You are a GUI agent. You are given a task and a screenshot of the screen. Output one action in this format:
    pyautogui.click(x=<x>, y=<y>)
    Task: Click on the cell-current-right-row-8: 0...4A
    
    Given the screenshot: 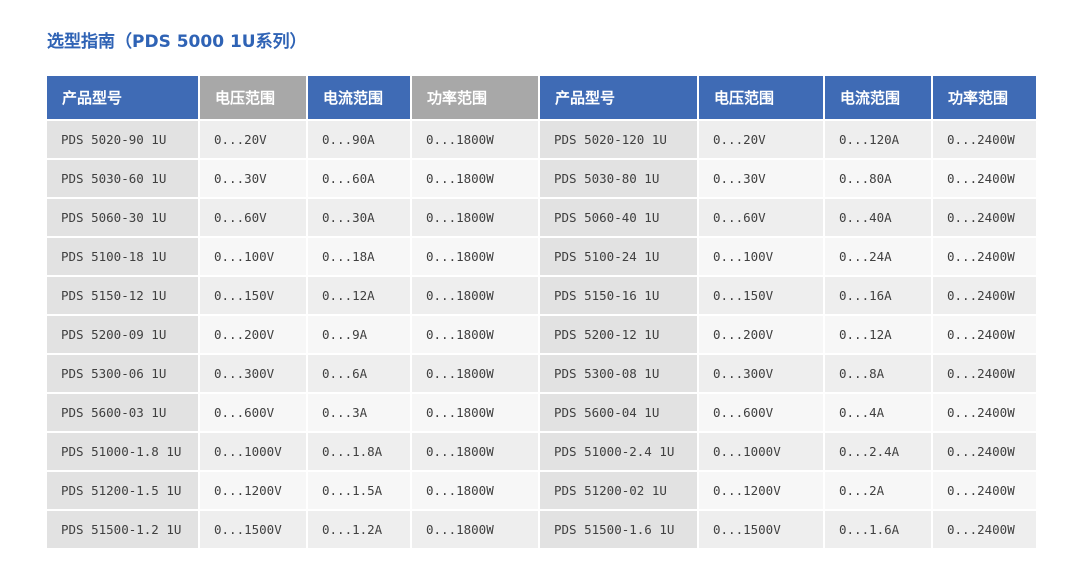 What is the action you would take?
    pyautogui.click(x=878, y=412)
    